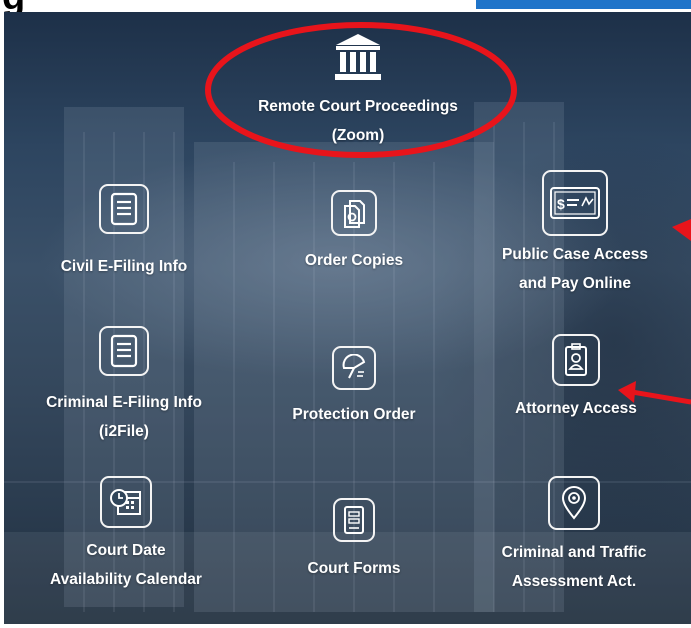  What do you see at coordinates (126, 502) in the screenshot?
I see `calendar-clock-icon` at bounding box center [126, 502].